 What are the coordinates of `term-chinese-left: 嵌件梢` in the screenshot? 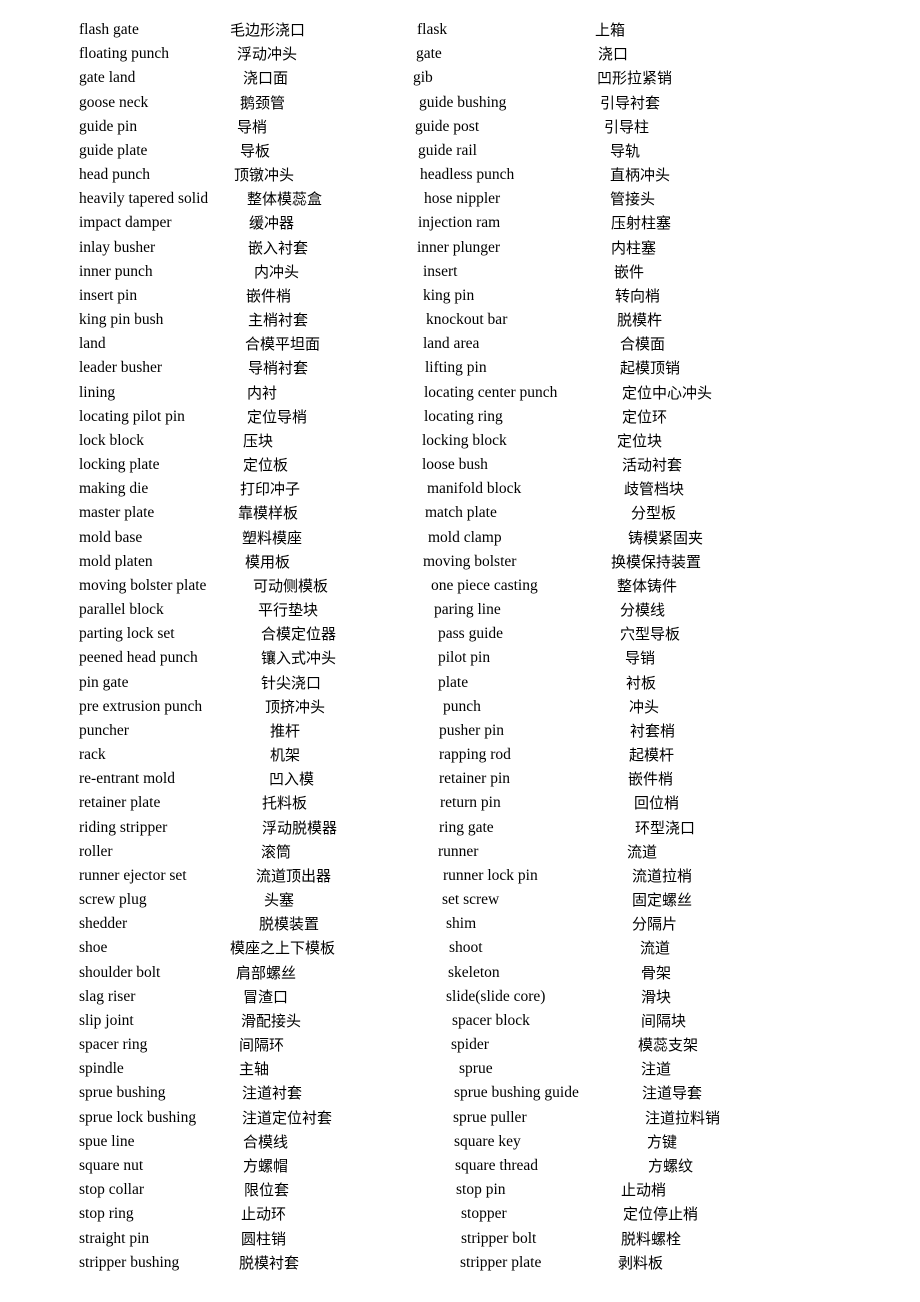 It's located at (269, 295).